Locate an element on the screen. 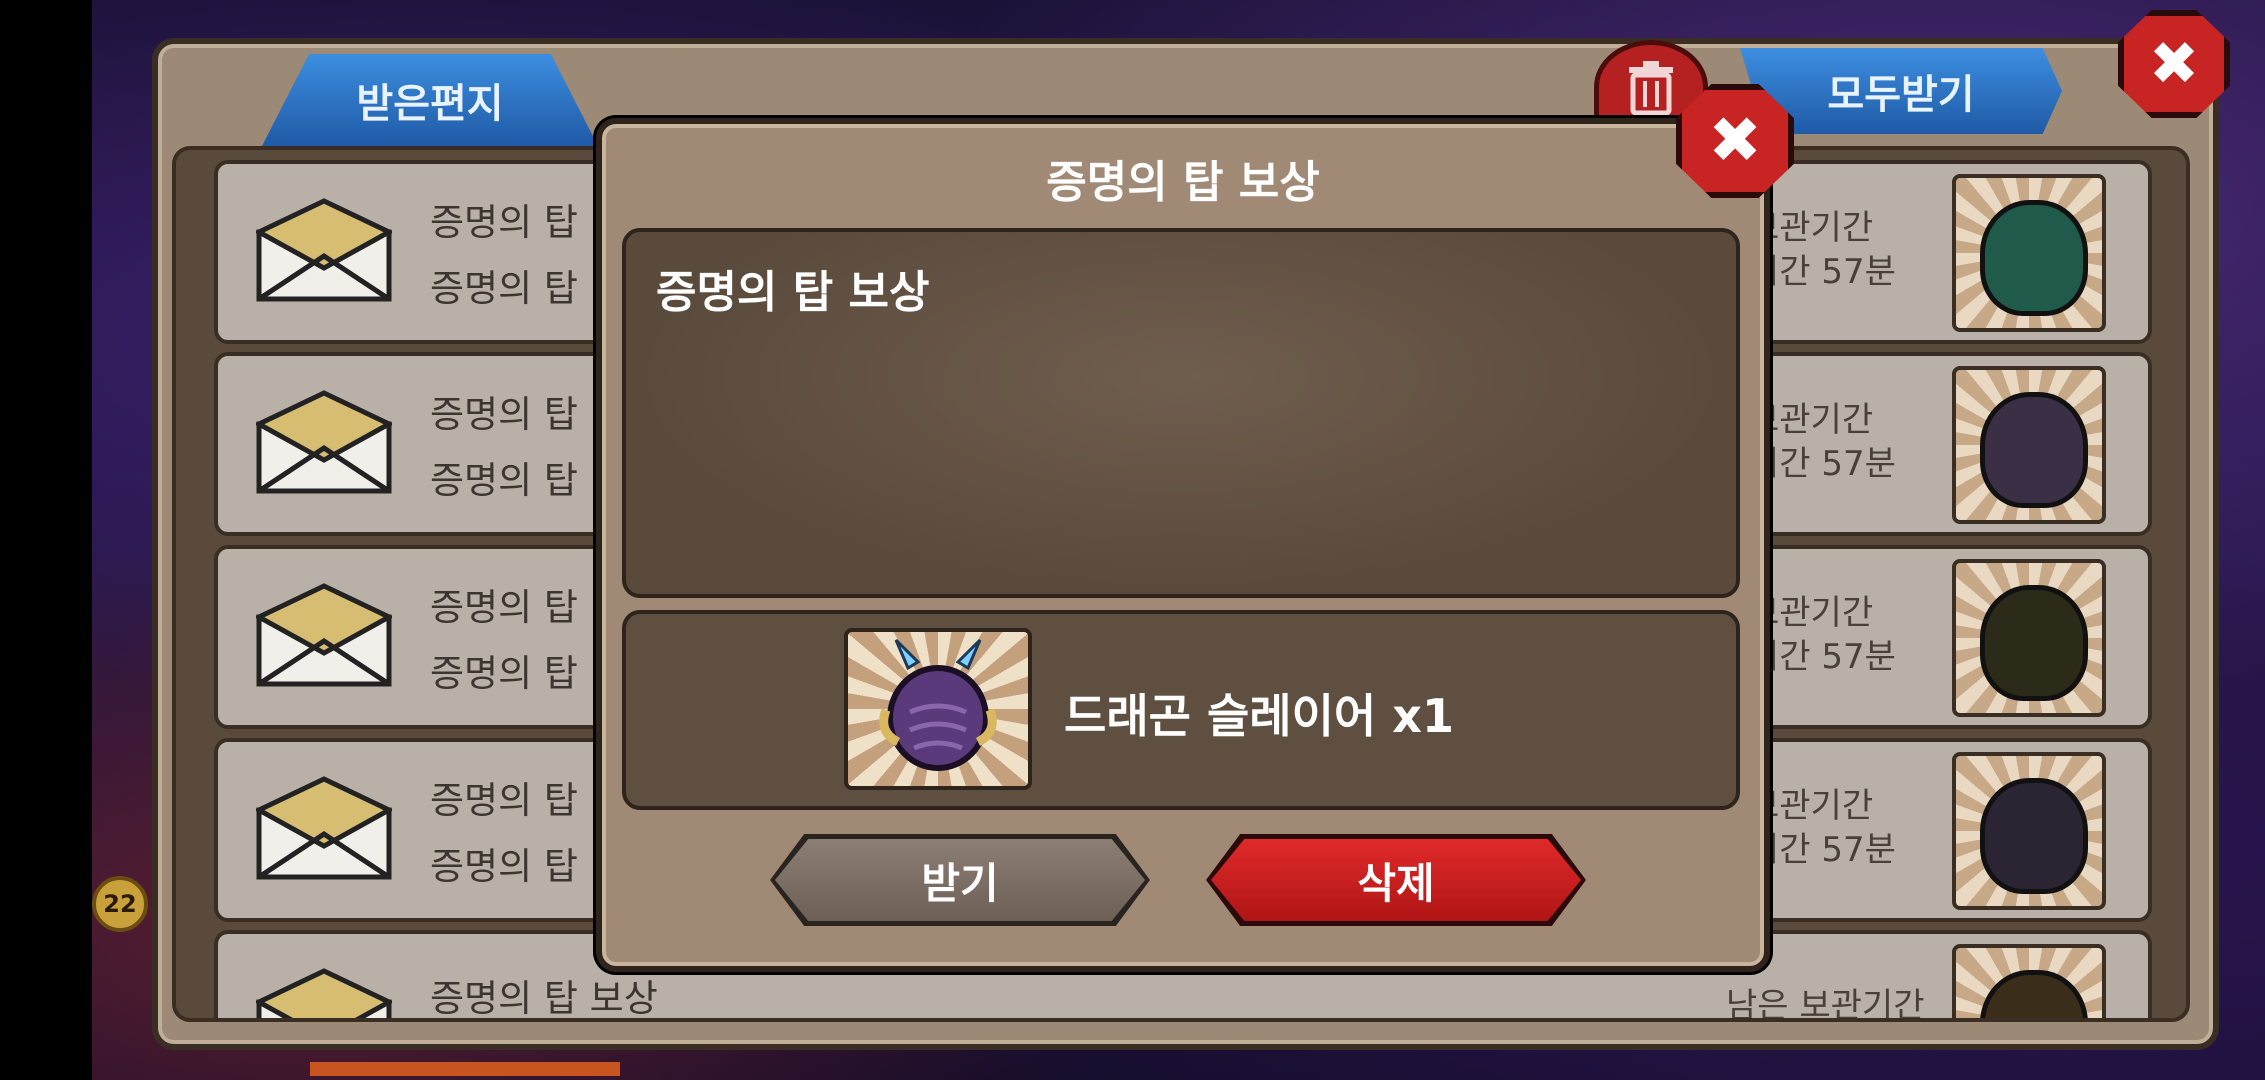  delete-button: 삭제 is located at coordinates (1396, 880).